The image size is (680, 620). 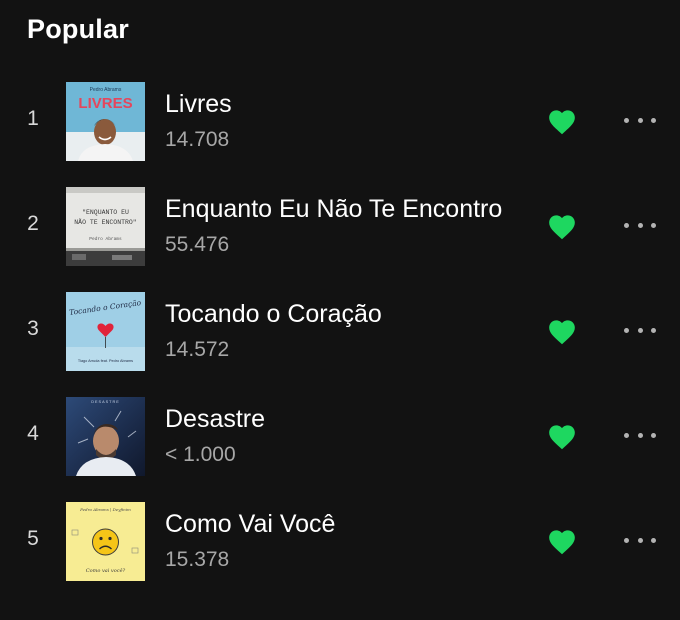 What do you see at coordinates (105, 212) in the screenshot?
I see `cover-line-1: "ENQUANTO EU` at bounding box center [105, 212].